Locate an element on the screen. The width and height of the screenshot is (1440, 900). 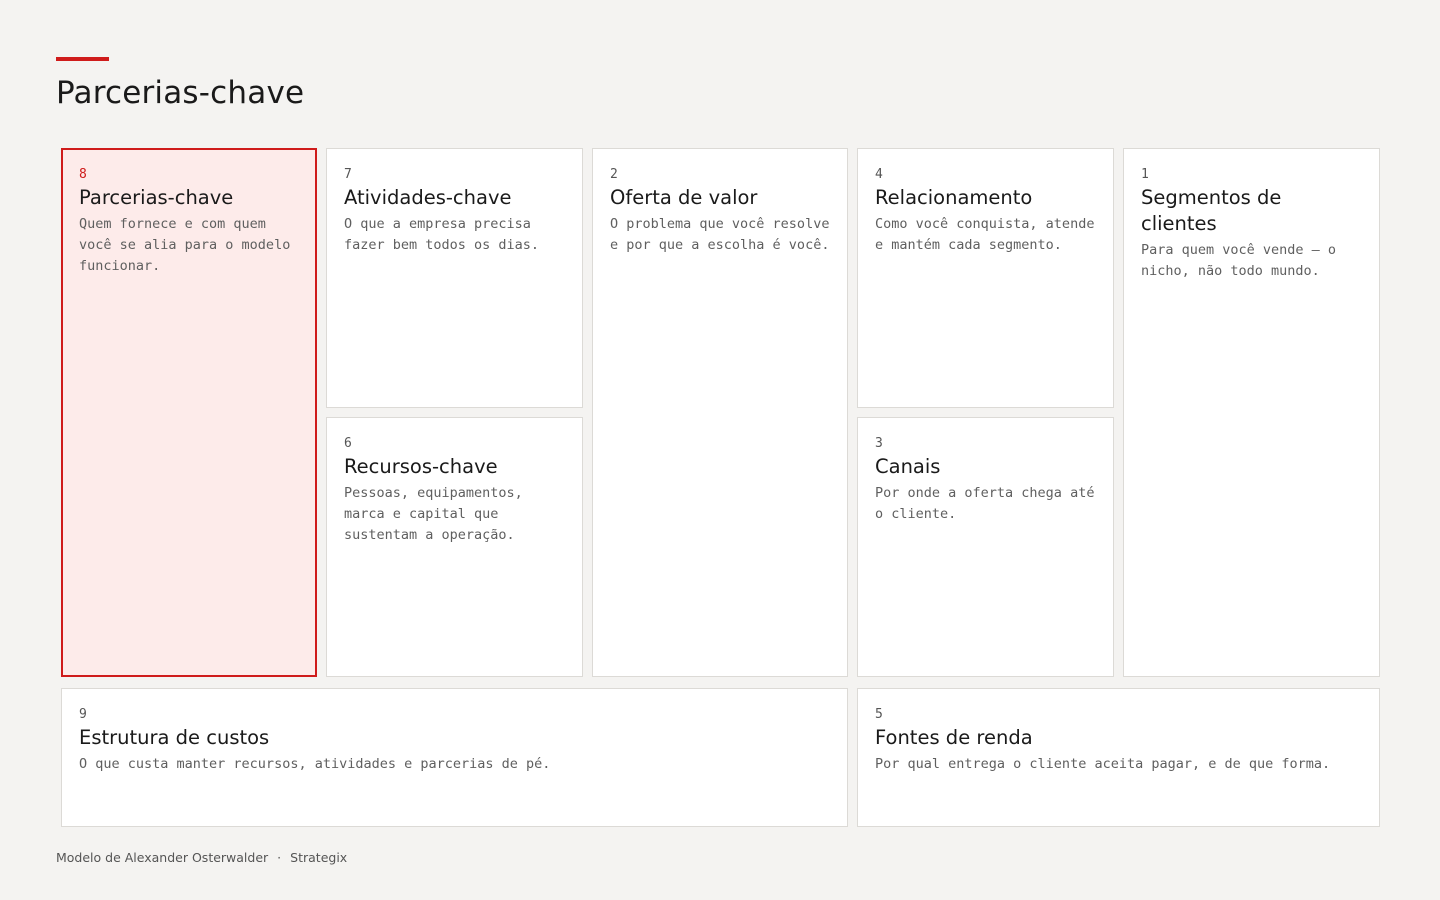
block-title: Parcerias-chave is located at coordinates (156, 197).